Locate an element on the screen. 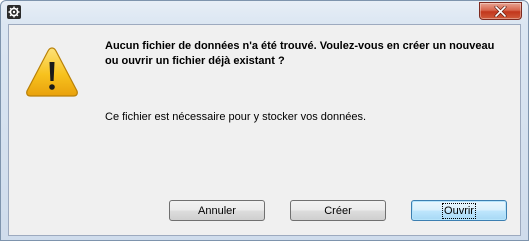 Image resolution: width=529 pixels, height=241 pixels. open-button: Ouvrir is located at coordinates (459, 210).